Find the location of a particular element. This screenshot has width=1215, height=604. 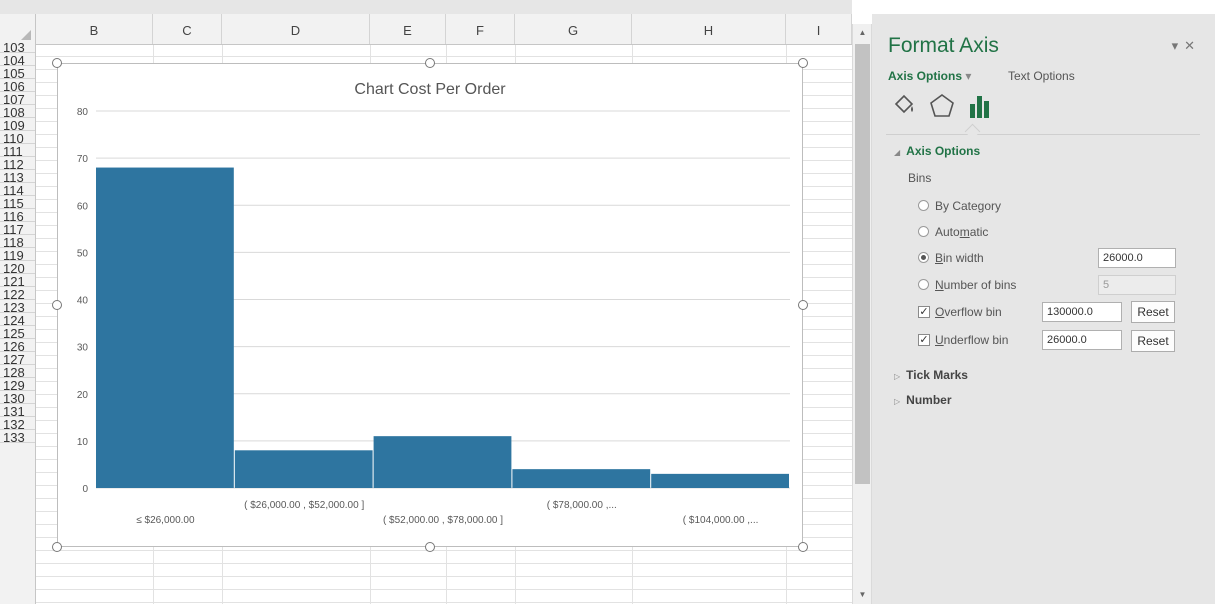

section-axis-options: ◢ Axis Options is located at coordinates (937, 151).